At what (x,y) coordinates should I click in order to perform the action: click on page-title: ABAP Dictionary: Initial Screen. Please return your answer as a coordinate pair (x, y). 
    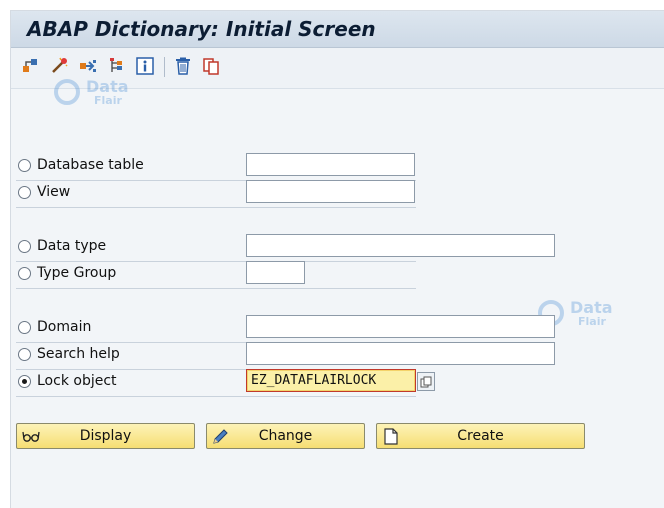
    Looking at the image, I should click on (201, 29).